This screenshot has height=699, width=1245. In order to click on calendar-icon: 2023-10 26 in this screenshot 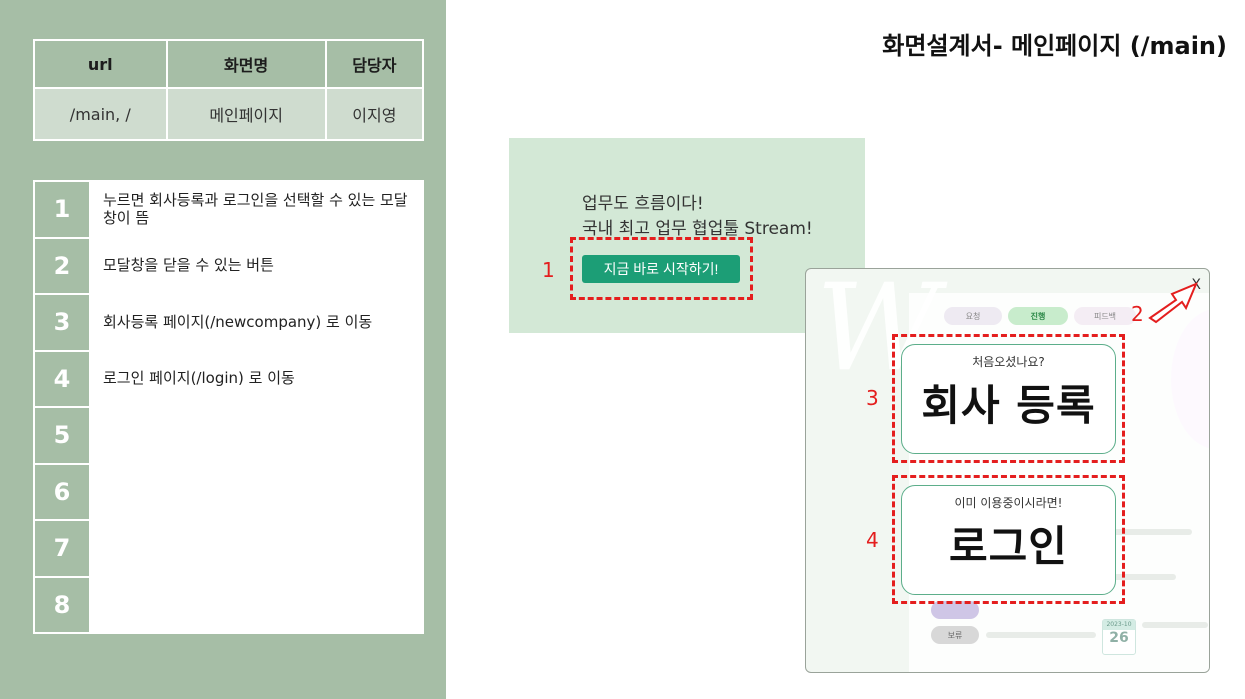, I will do `click(1119, 637)`.